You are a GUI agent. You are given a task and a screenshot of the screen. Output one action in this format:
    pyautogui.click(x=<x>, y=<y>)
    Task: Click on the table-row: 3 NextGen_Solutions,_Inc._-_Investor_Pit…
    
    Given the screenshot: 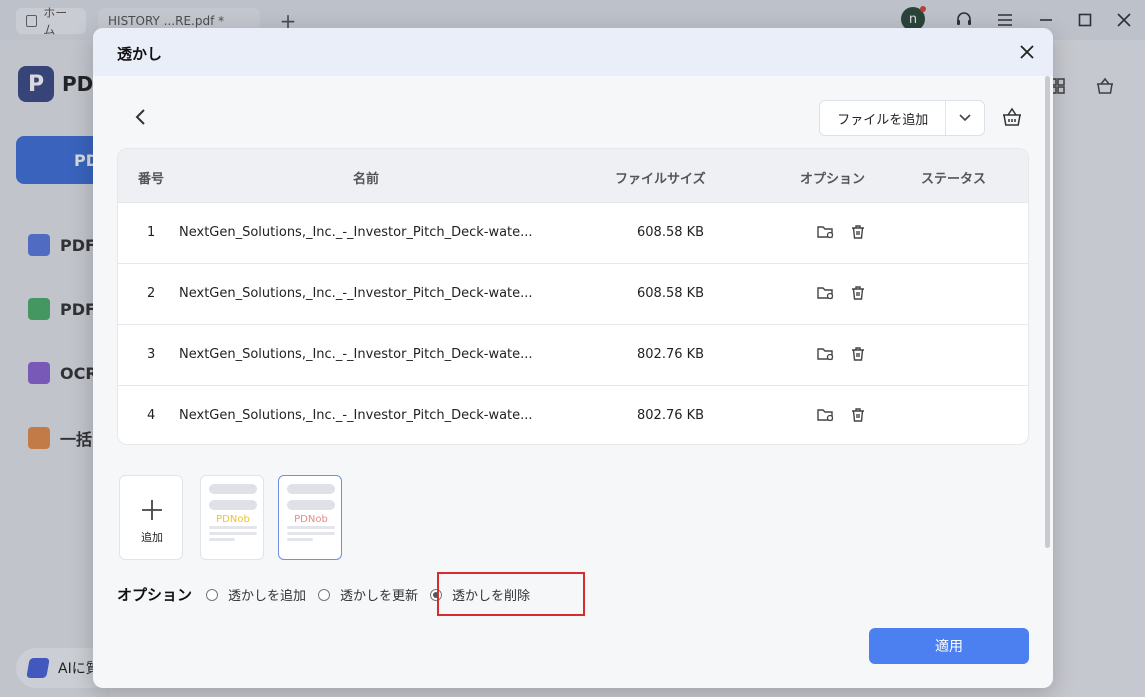 What is the action you would take?
    pyautogui.click(x=573, y=354)
    